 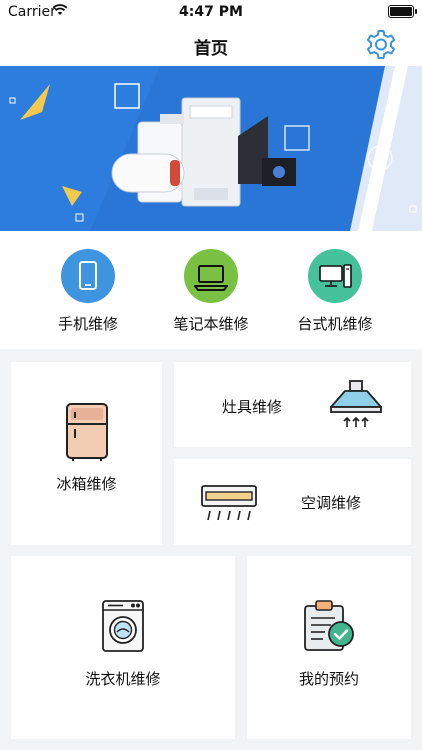 I want to click on ac-repair-label: 空调维修, so click(x=331, y=503).